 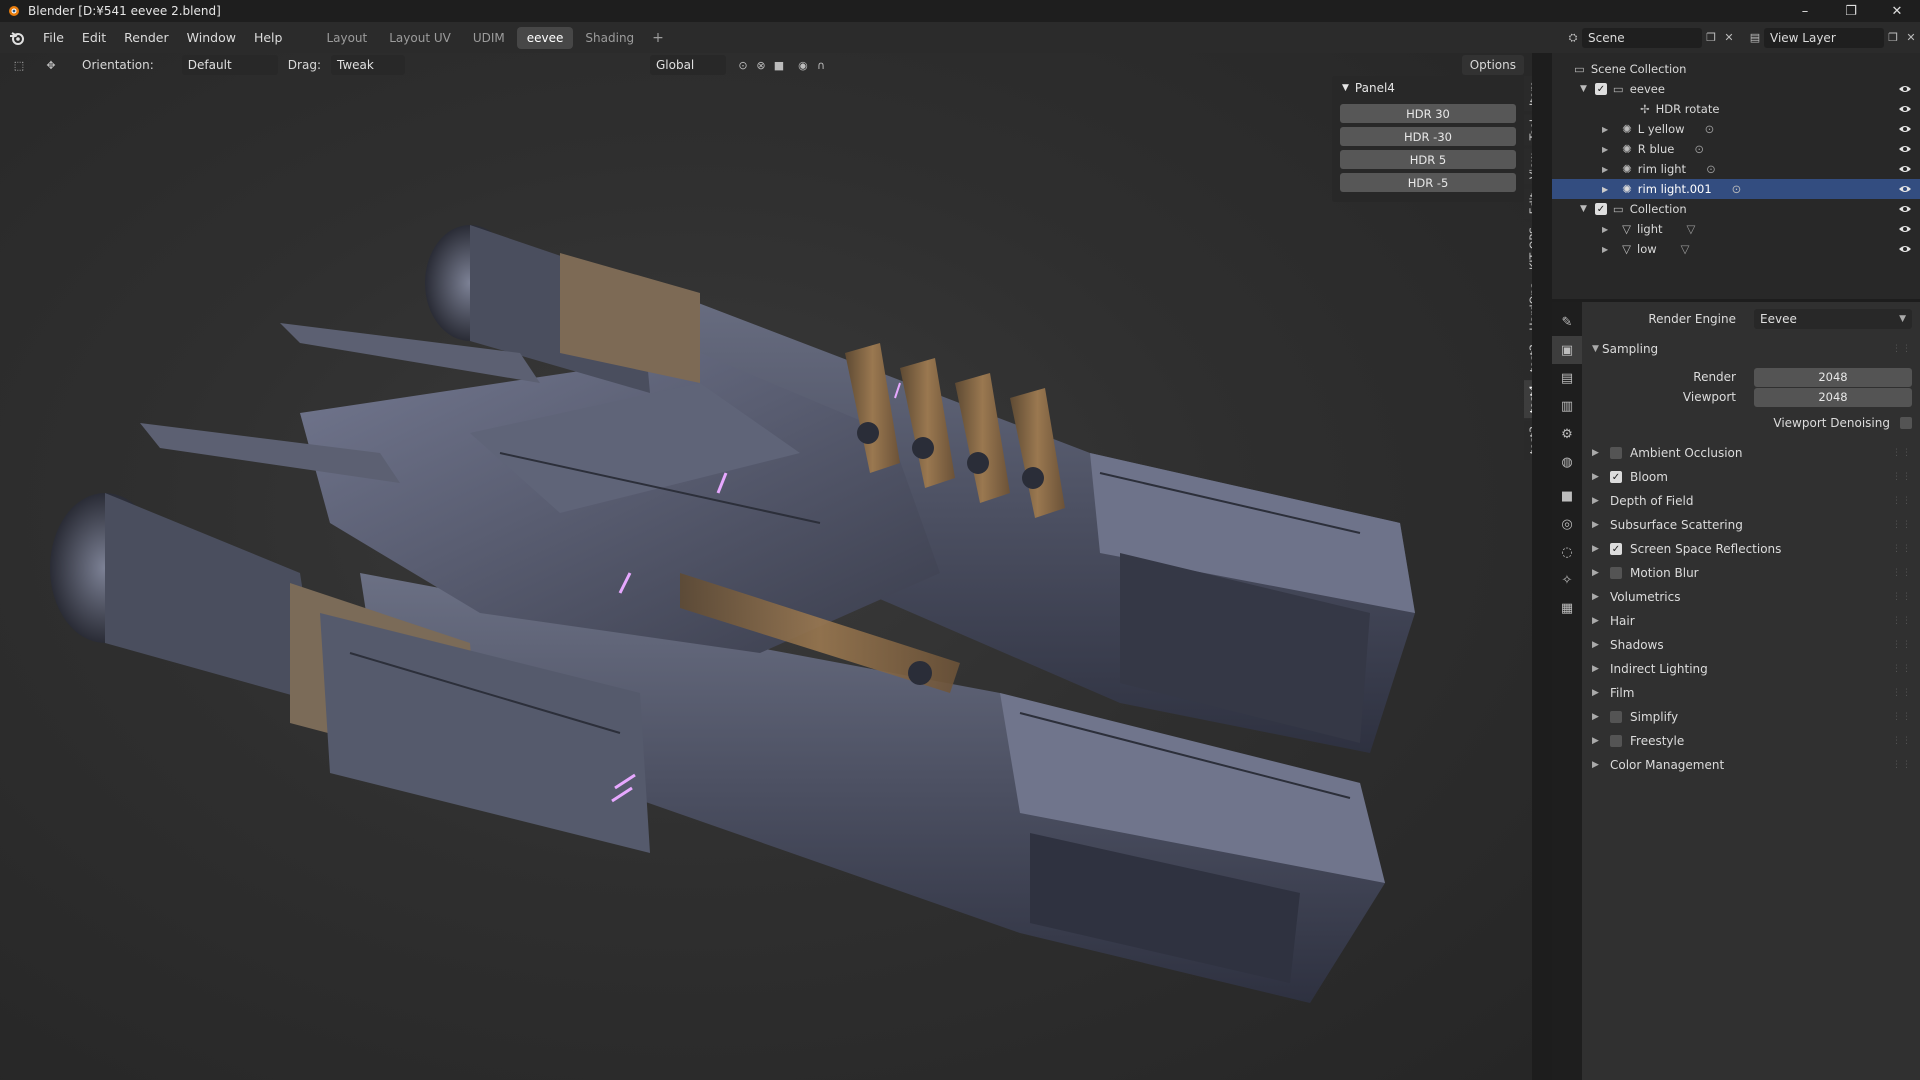 What do you see at coordinates (1616, 573) in the screenshot?
I see `motion-blur-checkbox` at bounding box center [1616, 573].